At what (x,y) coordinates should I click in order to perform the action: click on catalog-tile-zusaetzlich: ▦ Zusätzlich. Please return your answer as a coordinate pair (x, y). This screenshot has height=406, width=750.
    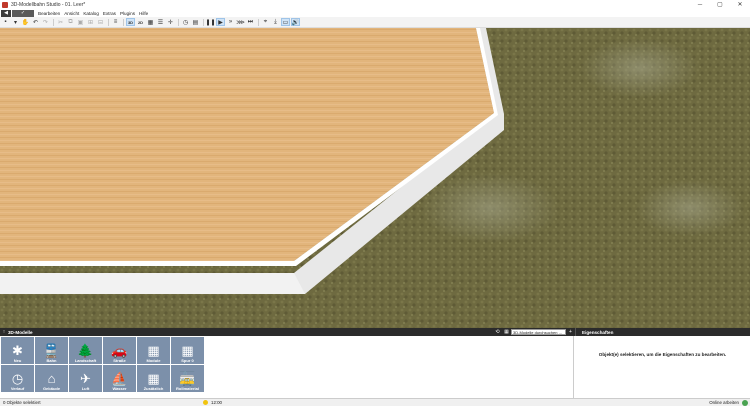
    Looking at the image, I should click on (153, 378).